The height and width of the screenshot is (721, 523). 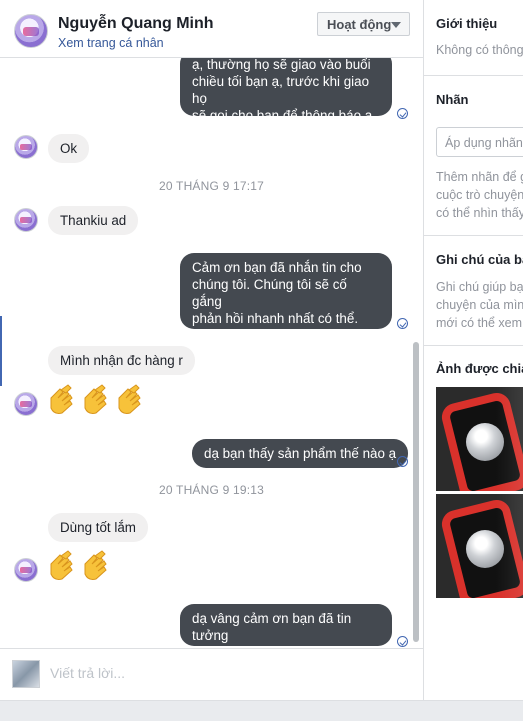 What do you see at coordinates (473, 38) in the screenshot?
I see `intro-section: Giới thiệu Không có thông` at bounding box center [473, 38].